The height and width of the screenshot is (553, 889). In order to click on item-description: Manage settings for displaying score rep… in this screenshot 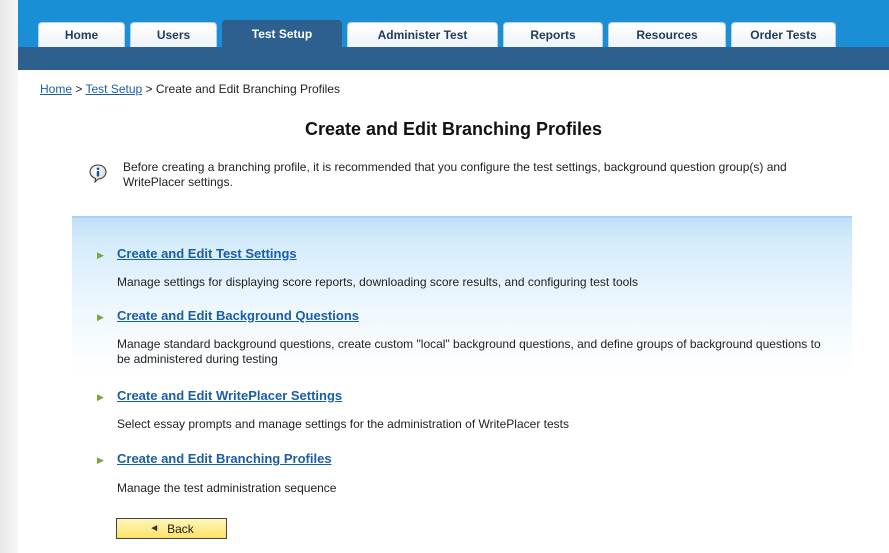, I will do `click(377, 282)`.